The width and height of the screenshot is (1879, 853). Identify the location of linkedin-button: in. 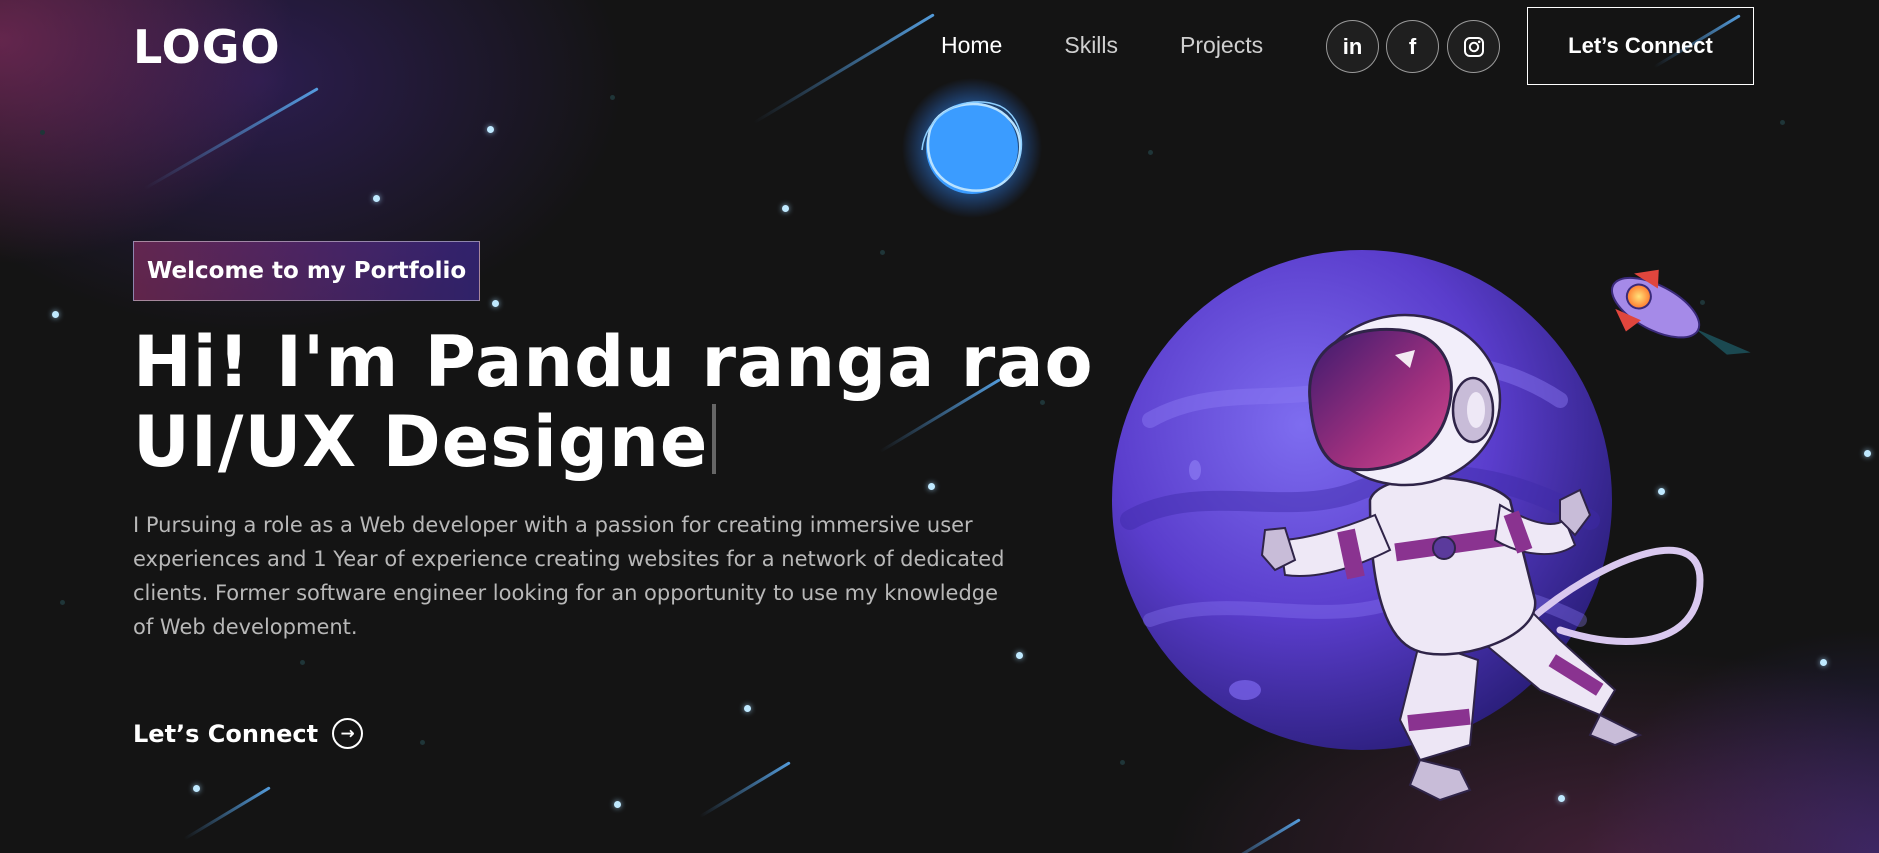
(1352, 46).